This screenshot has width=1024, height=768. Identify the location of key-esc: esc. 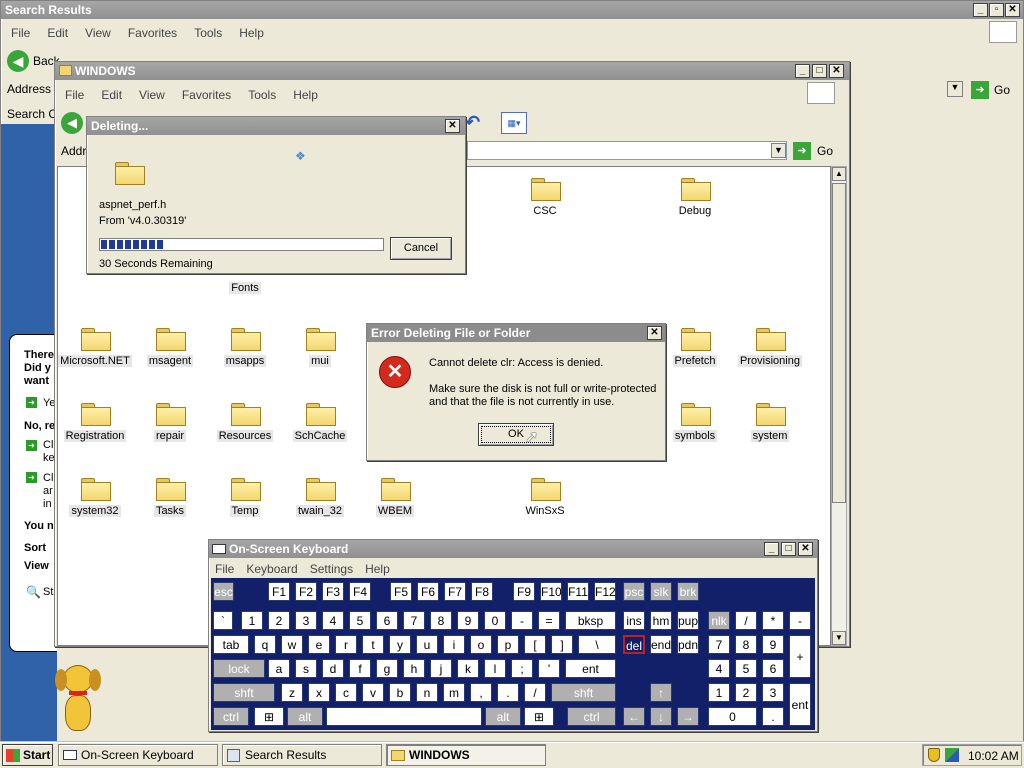
(223, 591).